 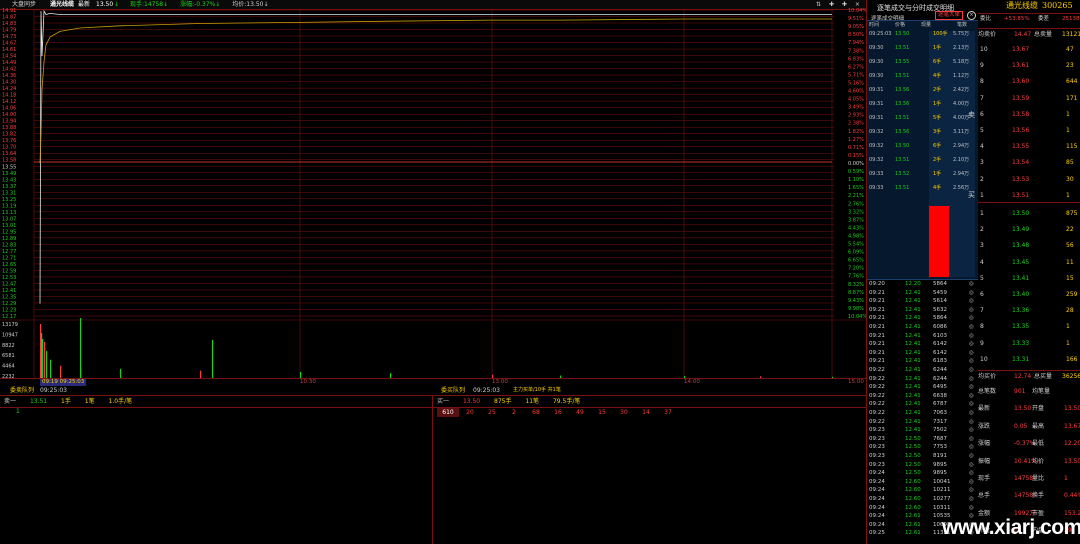 I want to click on minute-row: 09:32 13.50 6手 2.94万, so click(x=923, y=150).